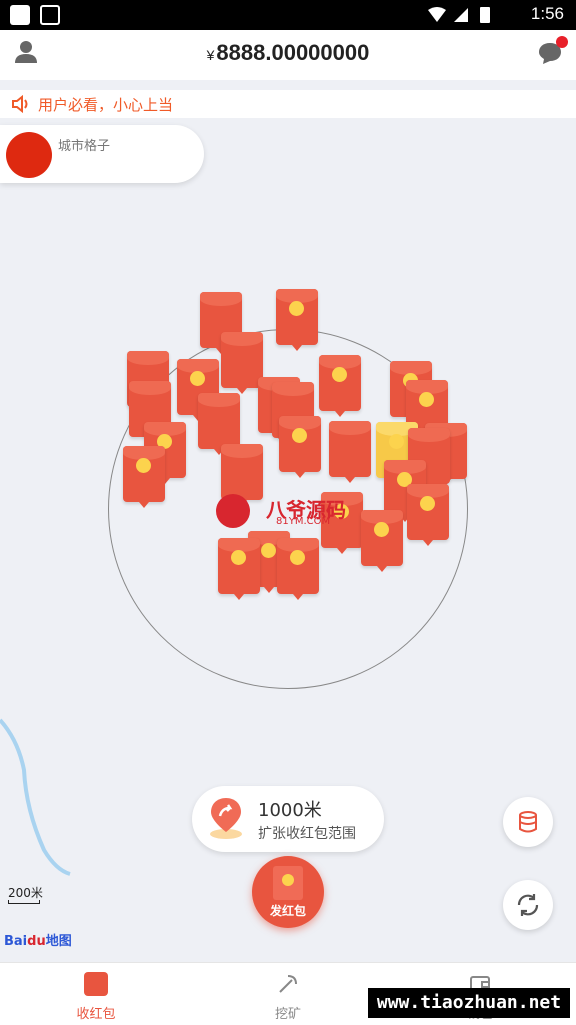 This screenshot has width=576, height=1025. Describe the element at coordinates (233, 511) in the screenshot. I see `watermark-logo-icon` at that location.